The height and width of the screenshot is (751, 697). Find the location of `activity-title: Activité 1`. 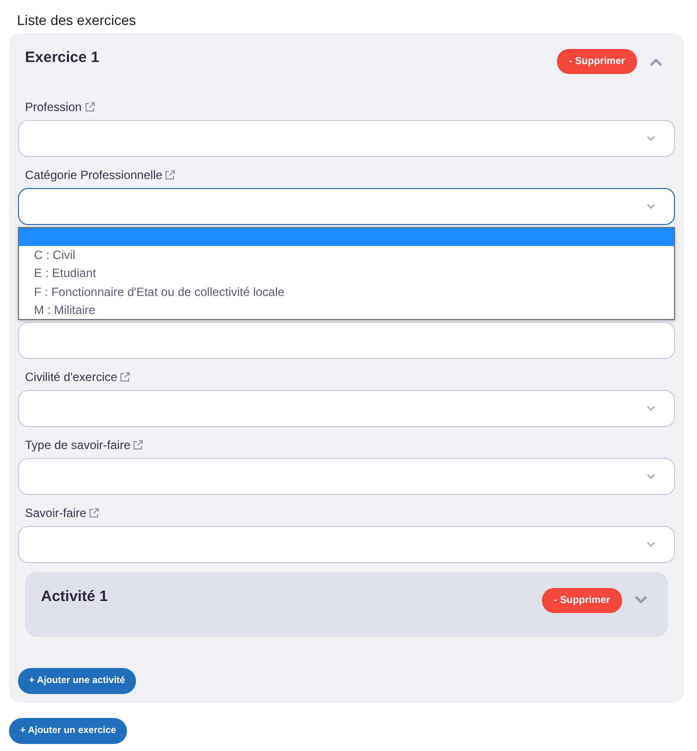

activity-title: Activité 1 is located at coordinates (74, 597).